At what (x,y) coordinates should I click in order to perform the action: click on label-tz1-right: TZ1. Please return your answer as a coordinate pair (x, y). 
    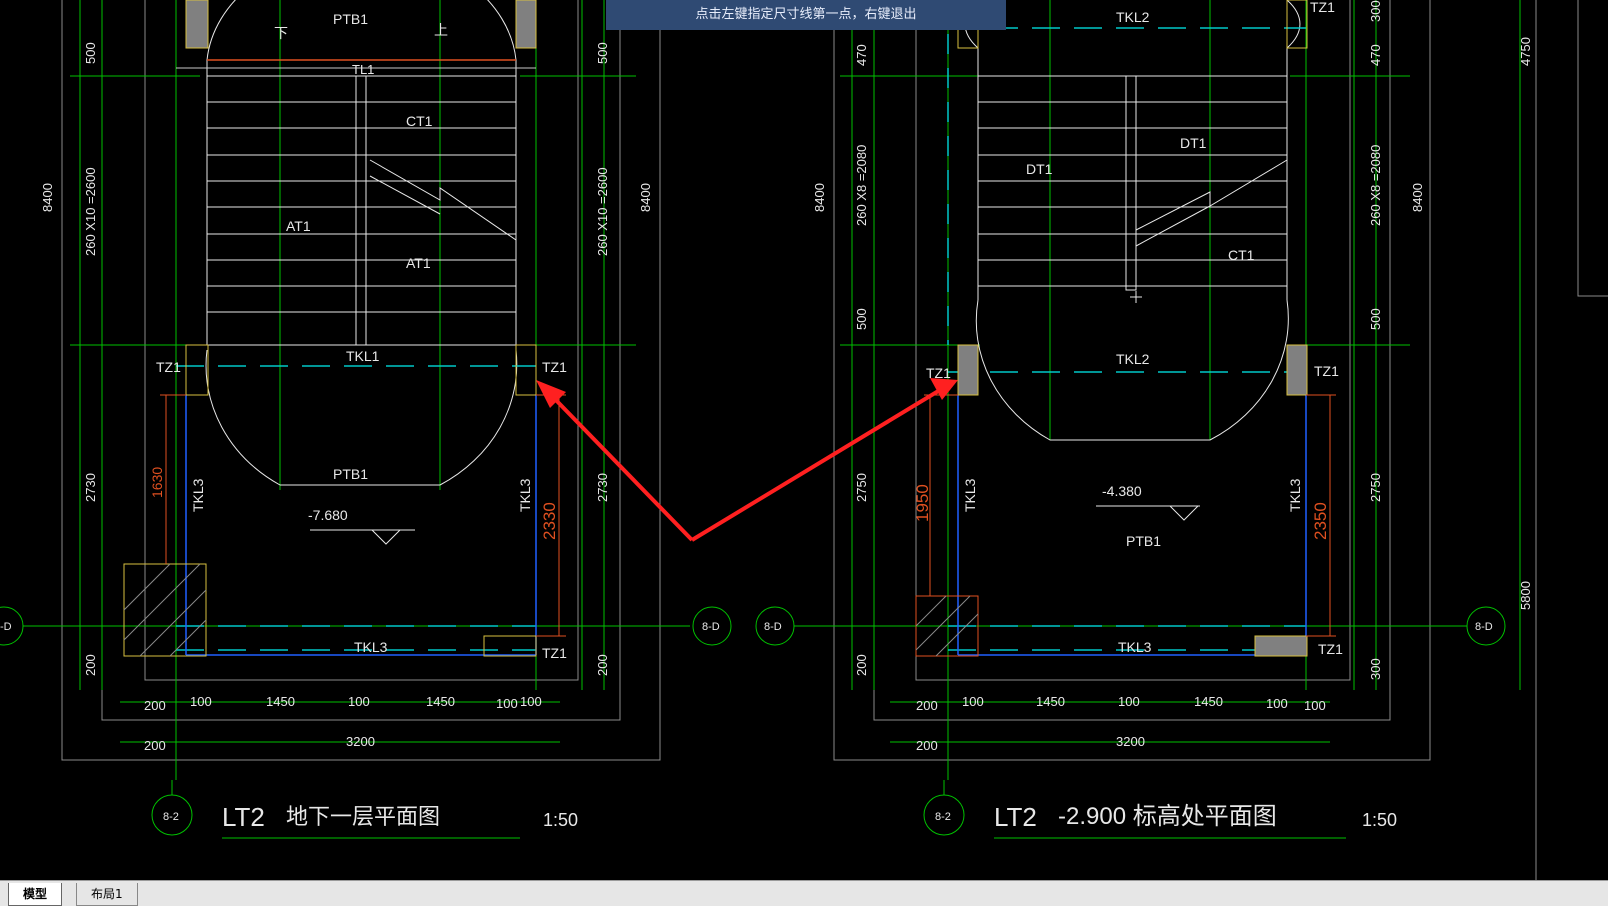
    Looking at the image, I should click on (554, 367).